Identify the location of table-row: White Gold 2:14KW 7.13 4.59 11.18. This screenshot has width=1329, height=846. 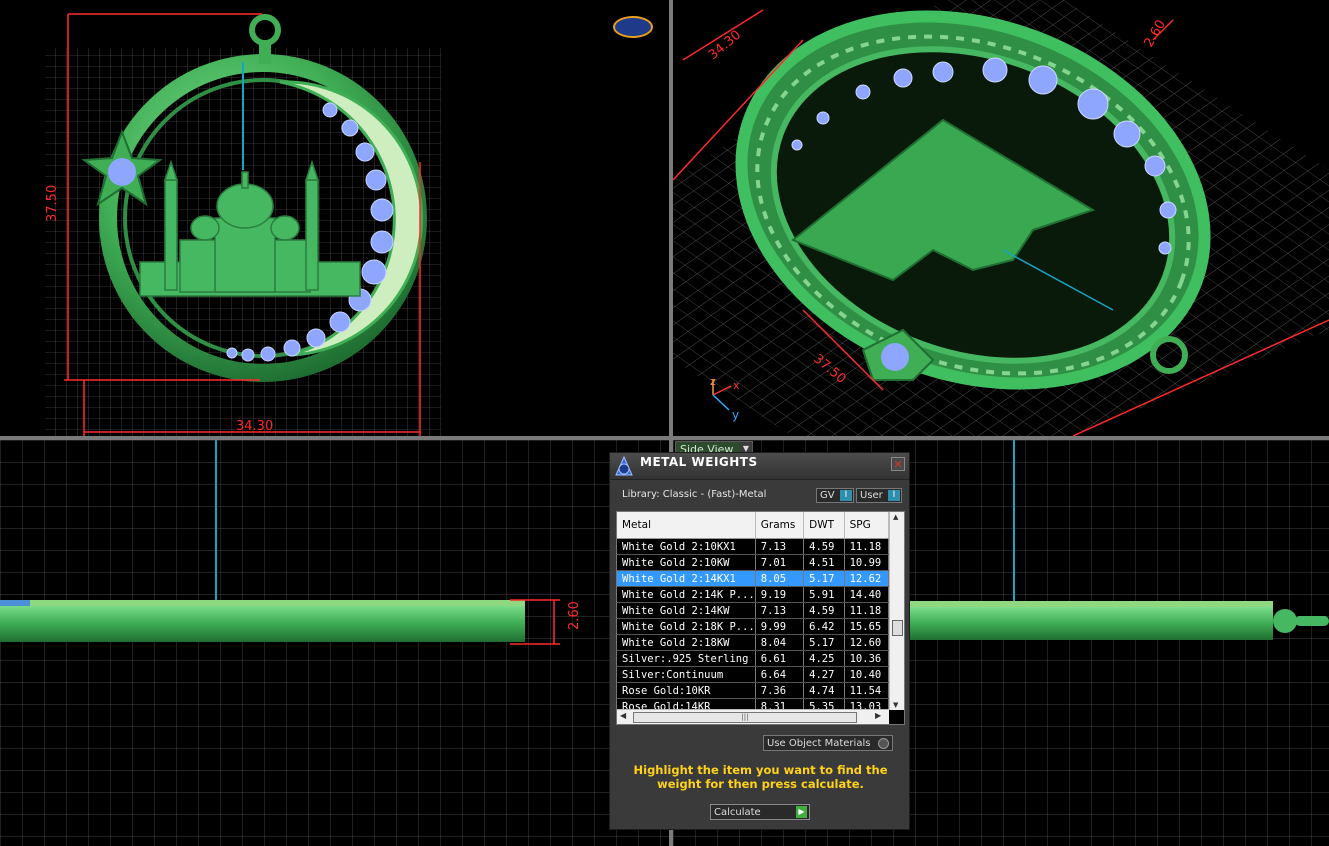
(753, 610).